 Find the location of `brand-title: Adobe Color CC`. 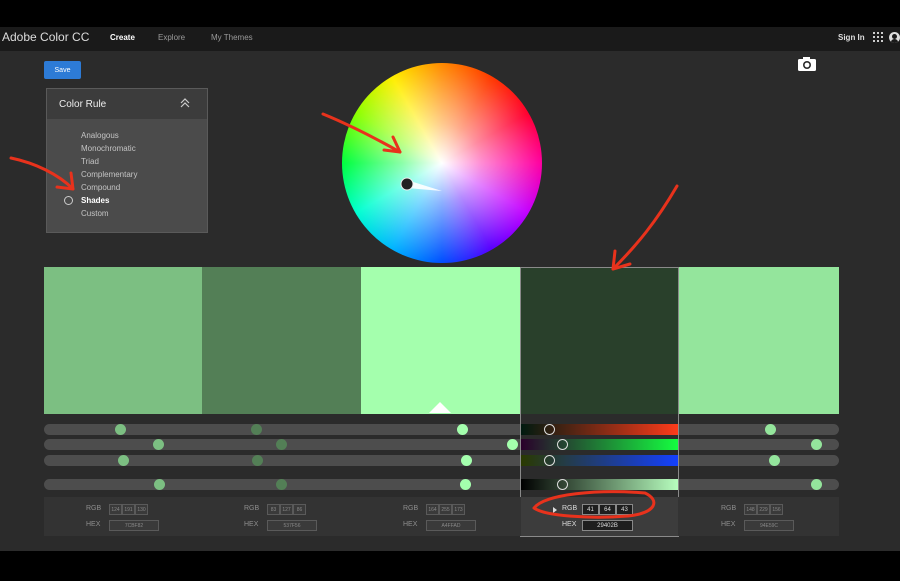

brand-title: Adobe Color CC is located at coordinates (46, 37).